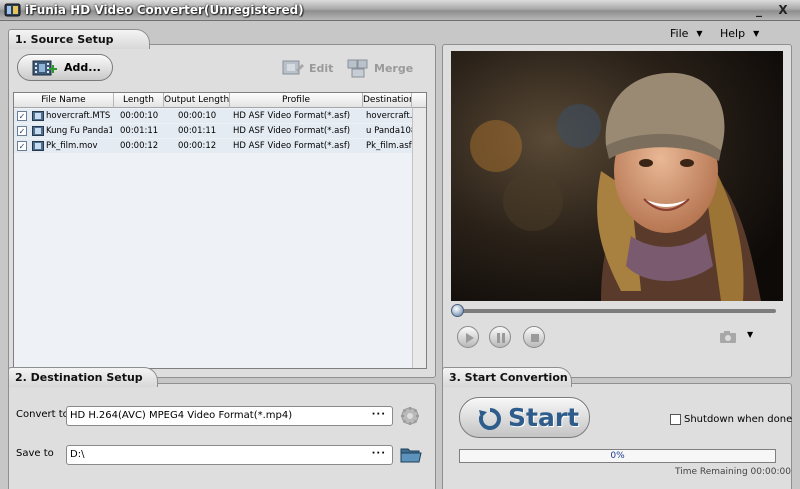 The height and width of the screenshot is (489, 800). What do you see at coordinates (728, 337) in the screenshot?
I see `camera-icon` at bounding box center [728, 337].